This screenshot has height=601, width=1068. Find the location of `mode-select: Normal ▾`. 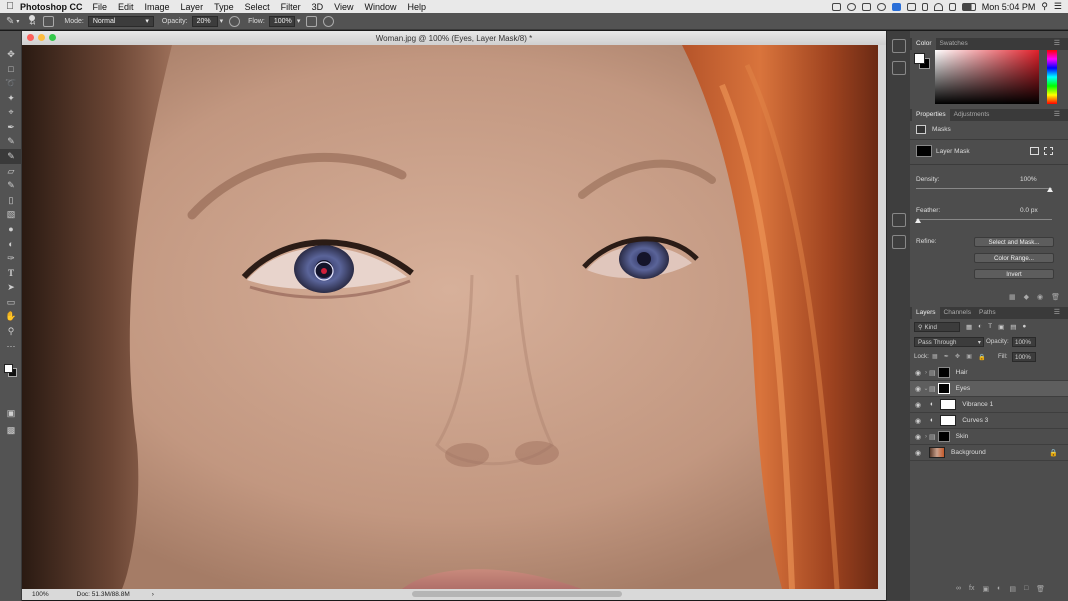

mode-select: Normal ▾ is located at coordinates (120, 21).